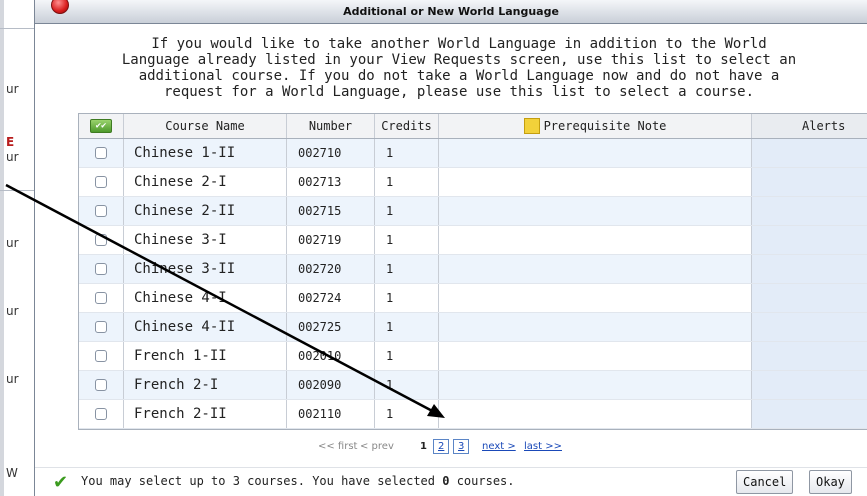 The width and height of the screenshot is (867, 496). Describe the element at coordinates (824, 126) in the screenshot. I see `alerts-label: Alerts` at that location.